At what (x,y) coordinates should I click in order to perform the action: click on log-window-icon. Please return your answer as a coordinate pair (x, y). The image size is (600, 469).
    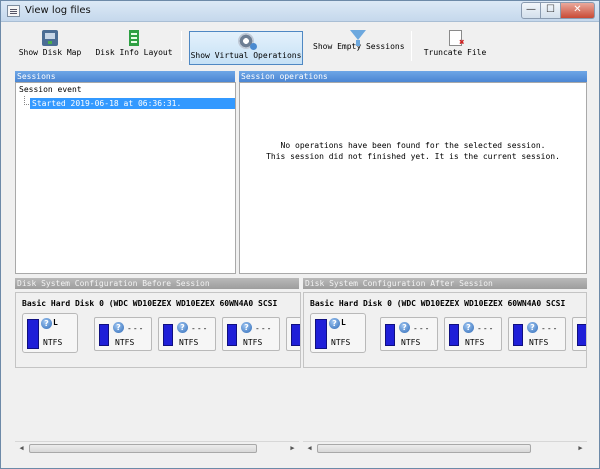
    Looking at the image, I should click on (13, 11).